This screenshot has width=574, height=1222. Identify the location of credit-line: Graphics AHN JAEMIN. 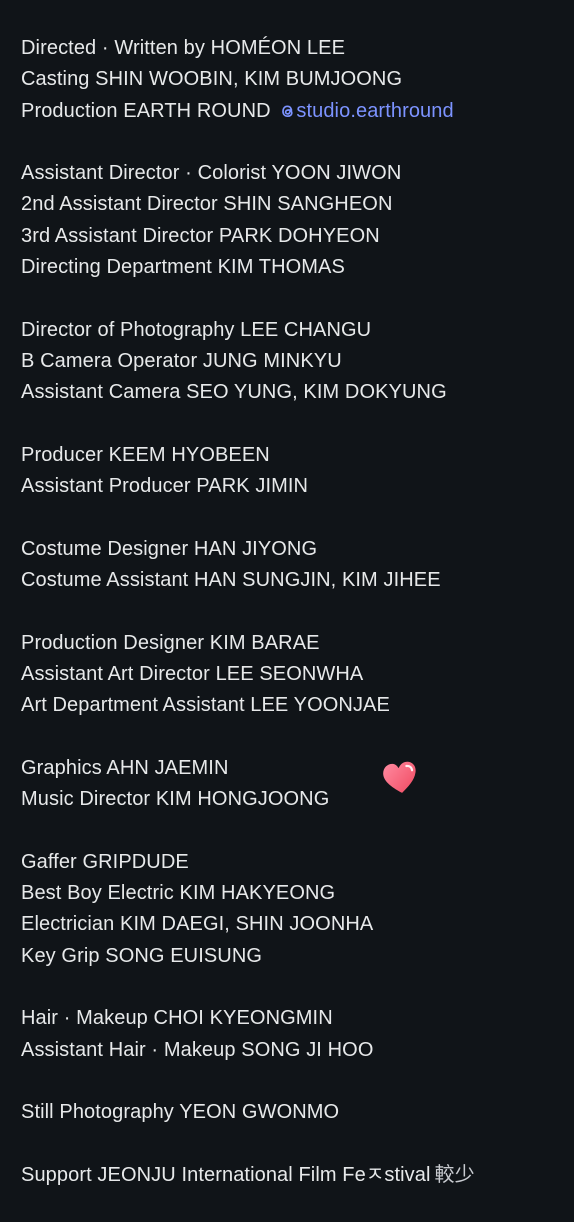
(297, 768).